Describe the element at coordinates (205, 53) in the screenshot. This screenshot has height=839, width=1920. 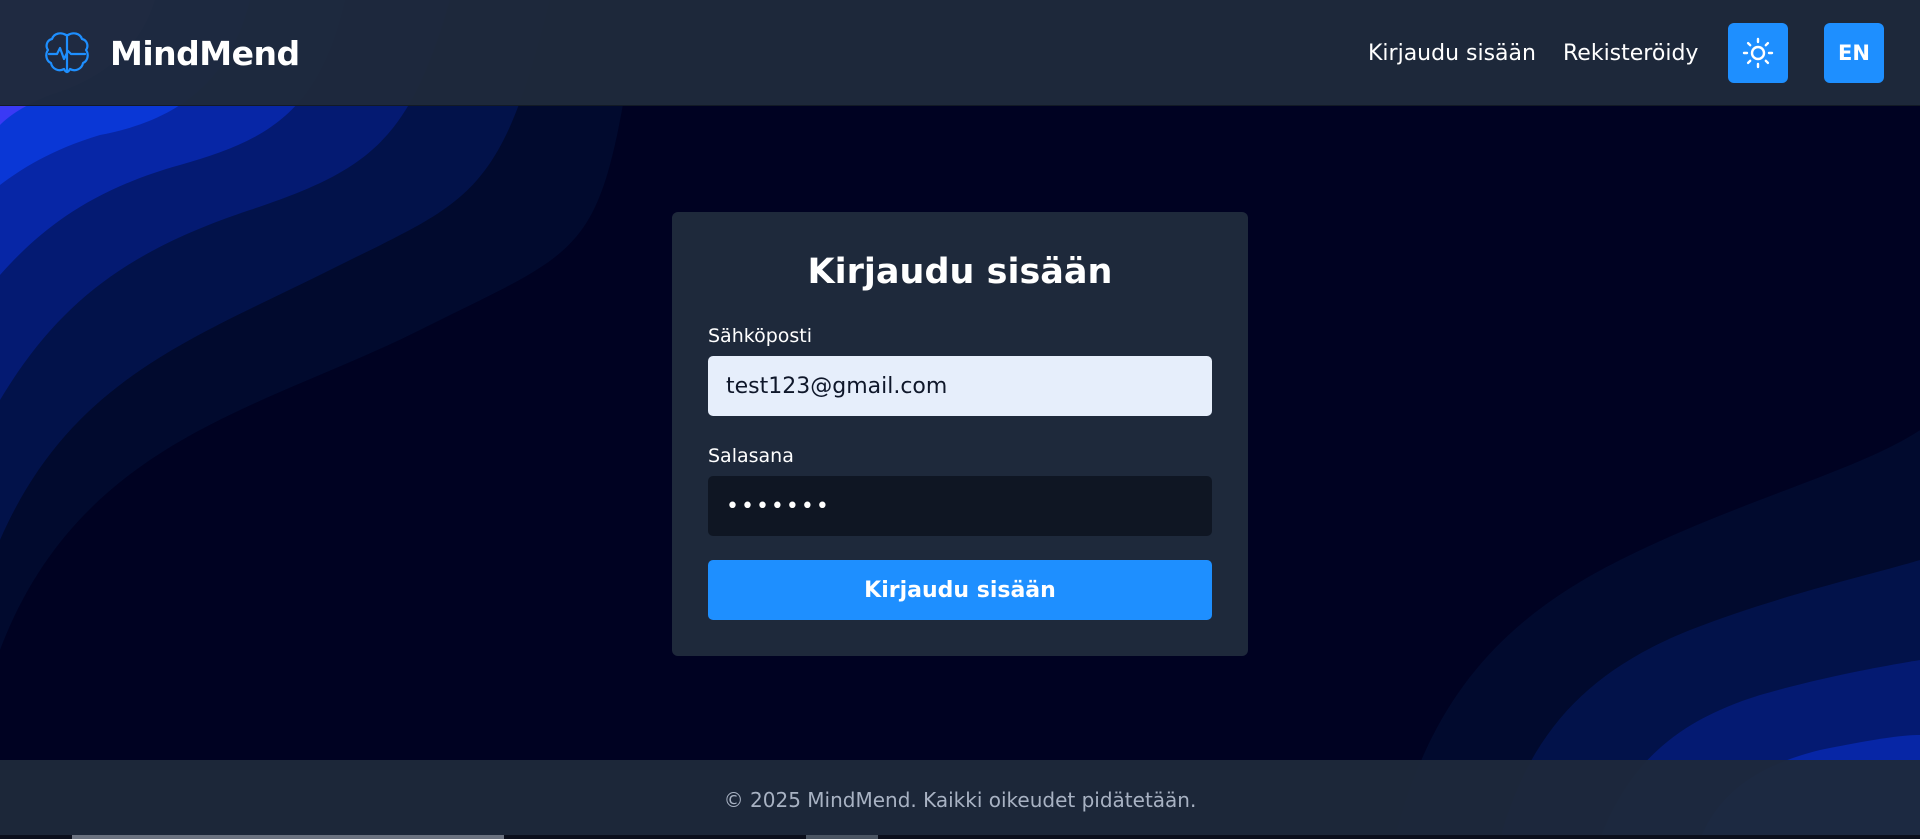
I see `brand-name: MindMend` at that location.